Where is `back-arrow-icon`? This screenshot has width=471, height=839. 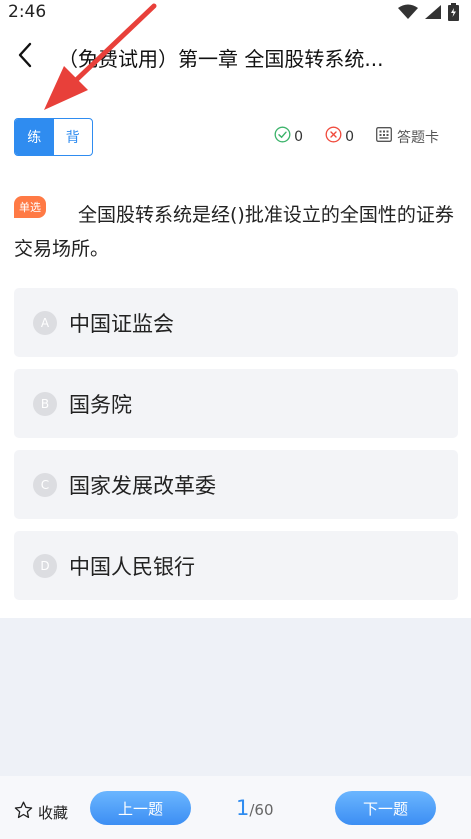
back-arrow-icon is located at coordinates (25, 57).